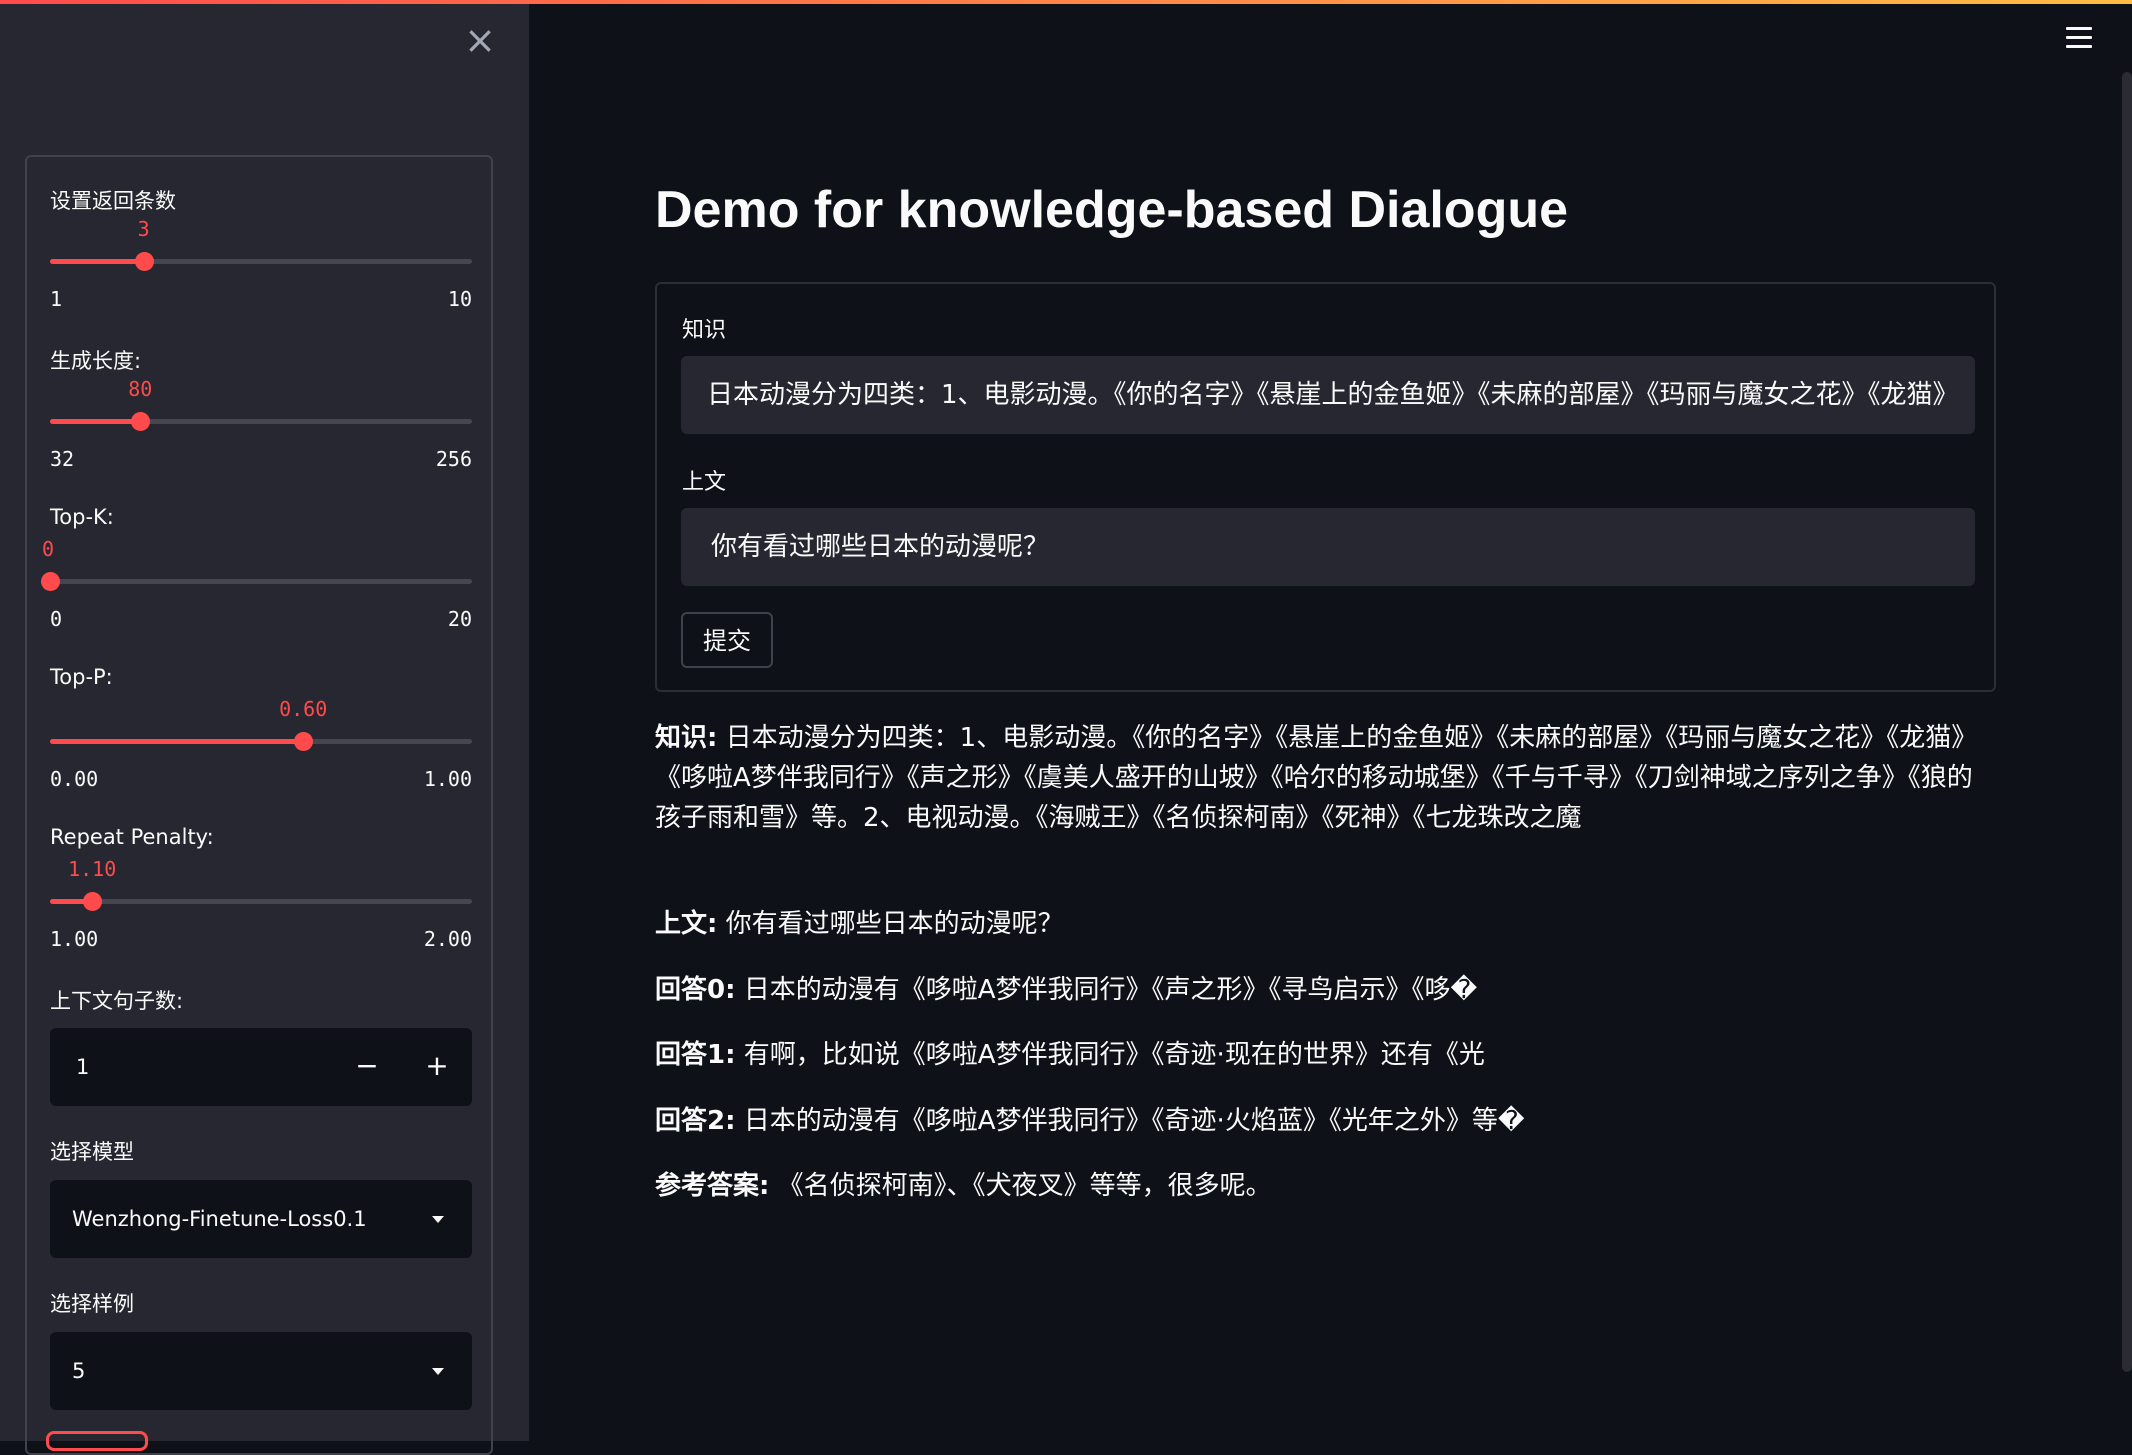 This screenshot has width=2132, height=1455. What do you see at coordinates (97, 1441) in the screenshot?
I see `sidebar-button-partial` at bounding box center [97, 1441].